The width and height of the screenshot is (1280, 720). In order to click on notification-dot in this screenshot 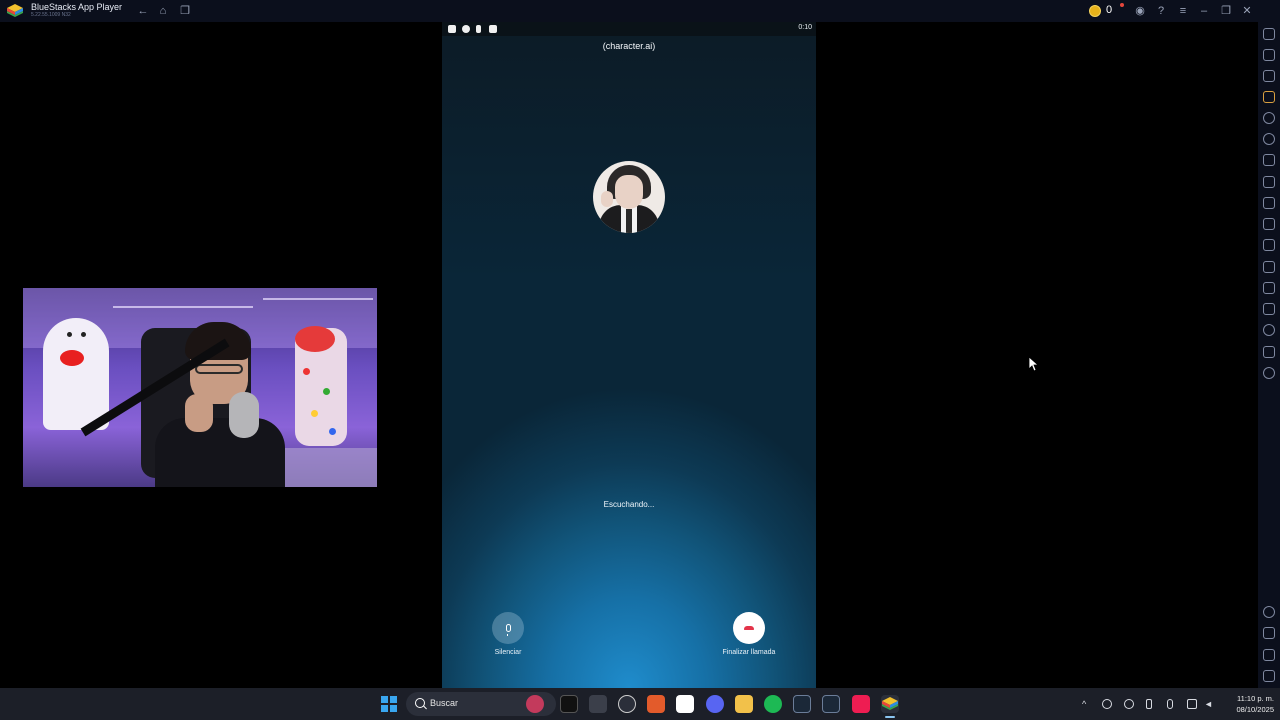, I will do `click(1122, 5)`.